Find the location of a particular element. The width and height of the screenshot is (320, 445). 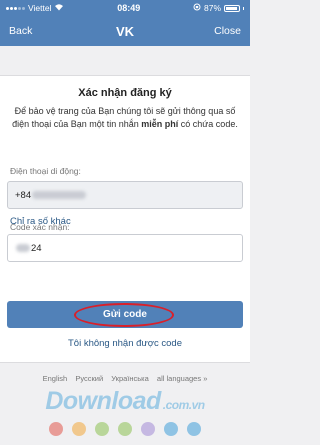

code-suffix: 24 is located at coordinates (36, 248).